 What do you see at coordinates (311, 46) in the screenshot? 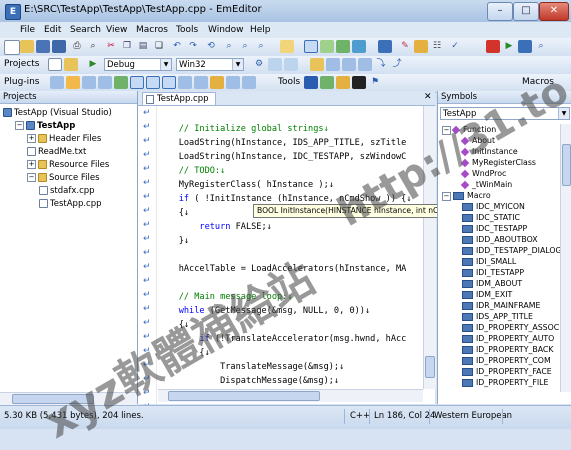
I see `wrap-none-icon` at bounding box center [311, 46].